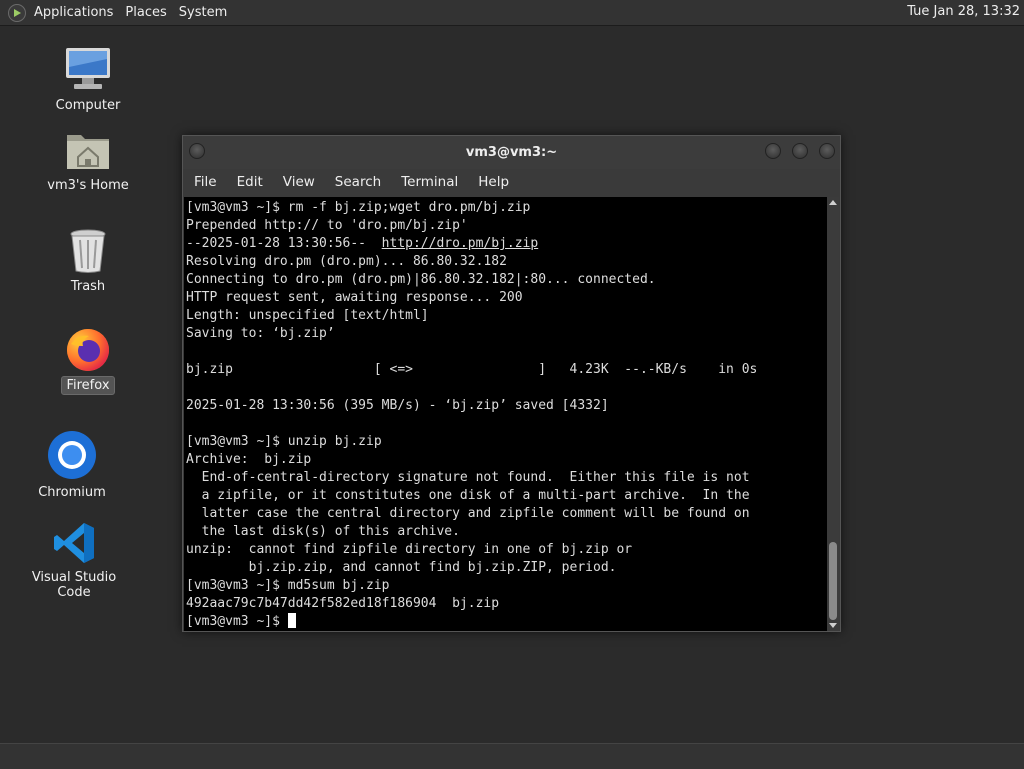 The width and height of the screenshot is (1024, 769). I want to click on menu-search: Search, so click(358, 182).